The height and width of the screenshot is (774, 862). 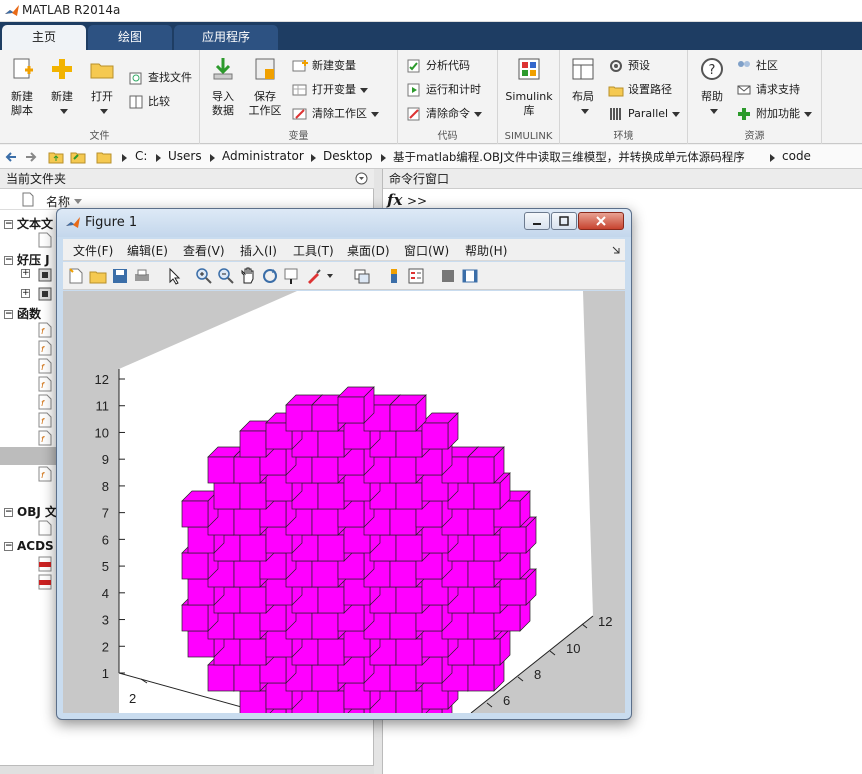 I want to click on tree-group-label: 好压 J, so click(x=33, y=260).